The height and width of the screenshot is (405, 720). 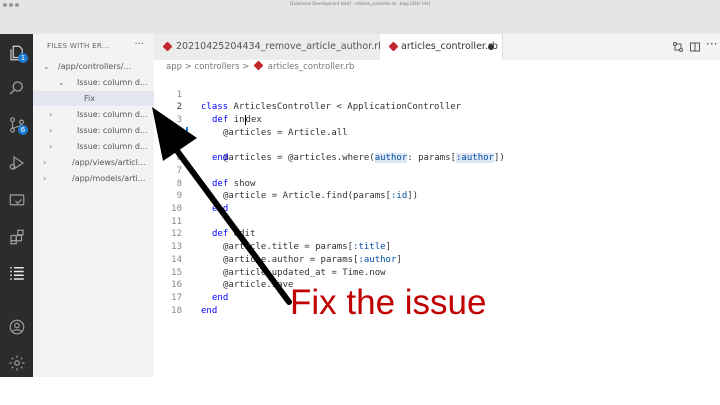 I want to click on code-line: 9 end, so click(x=437, y=196).